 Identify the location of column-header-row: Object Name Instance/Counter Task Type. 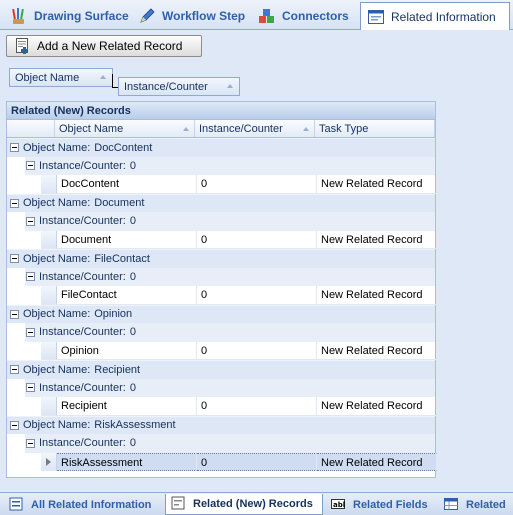
(221, 129).